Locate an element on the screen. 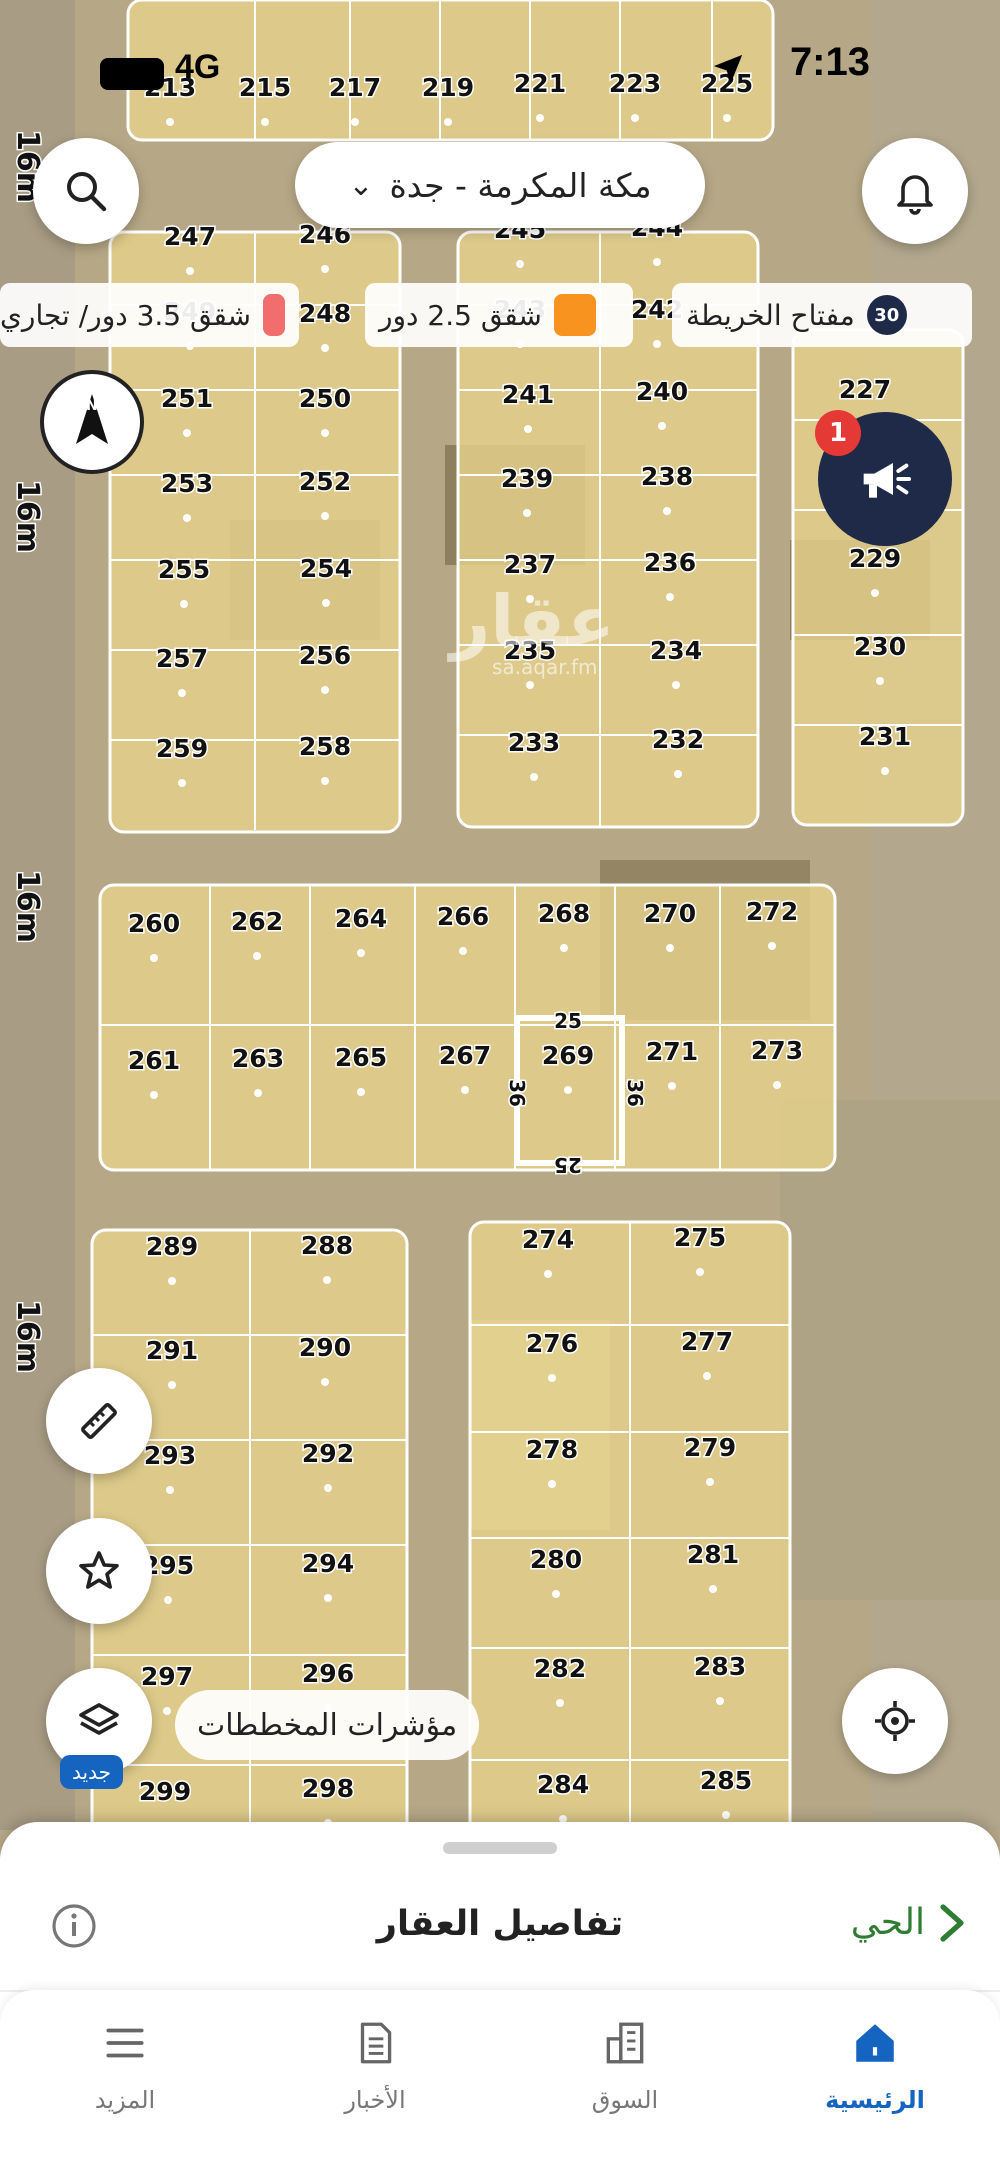 The width and height of the screenshot is (1000, 2171). plot-number-label: 248 is located at coordinates (324, 314).